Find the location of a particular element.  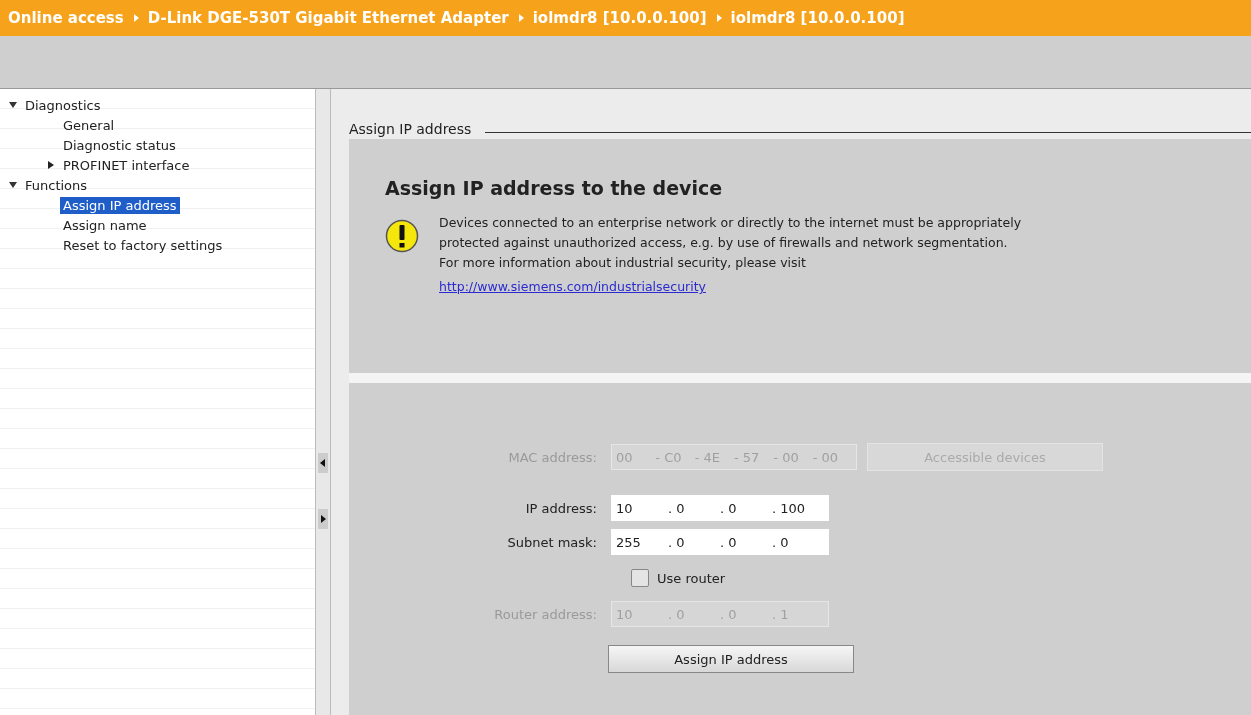

security-link: http://www.siemens.com/industrialsecurity is located at coordinates (572, 286).